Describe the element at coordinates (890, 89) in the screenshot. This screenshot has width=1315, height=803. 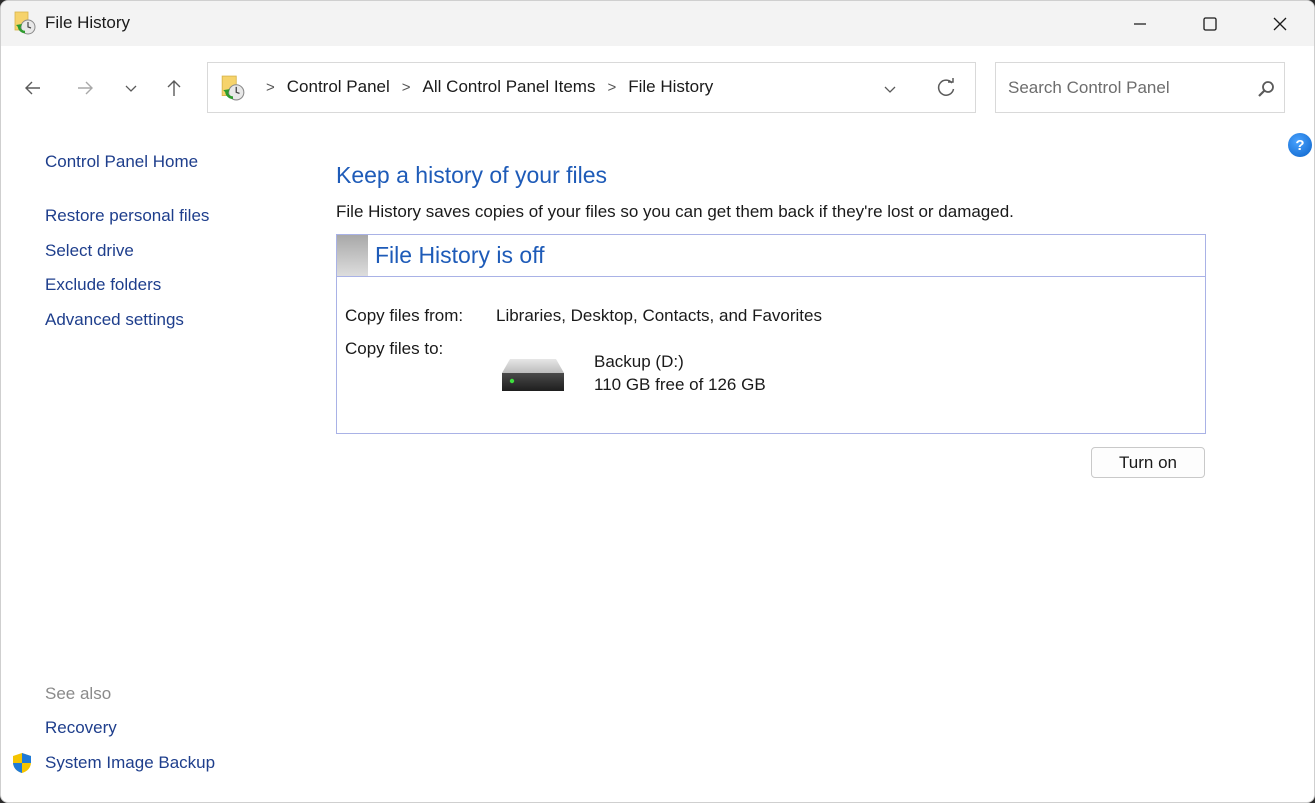
I see `address-dropdown-icon` at that location.